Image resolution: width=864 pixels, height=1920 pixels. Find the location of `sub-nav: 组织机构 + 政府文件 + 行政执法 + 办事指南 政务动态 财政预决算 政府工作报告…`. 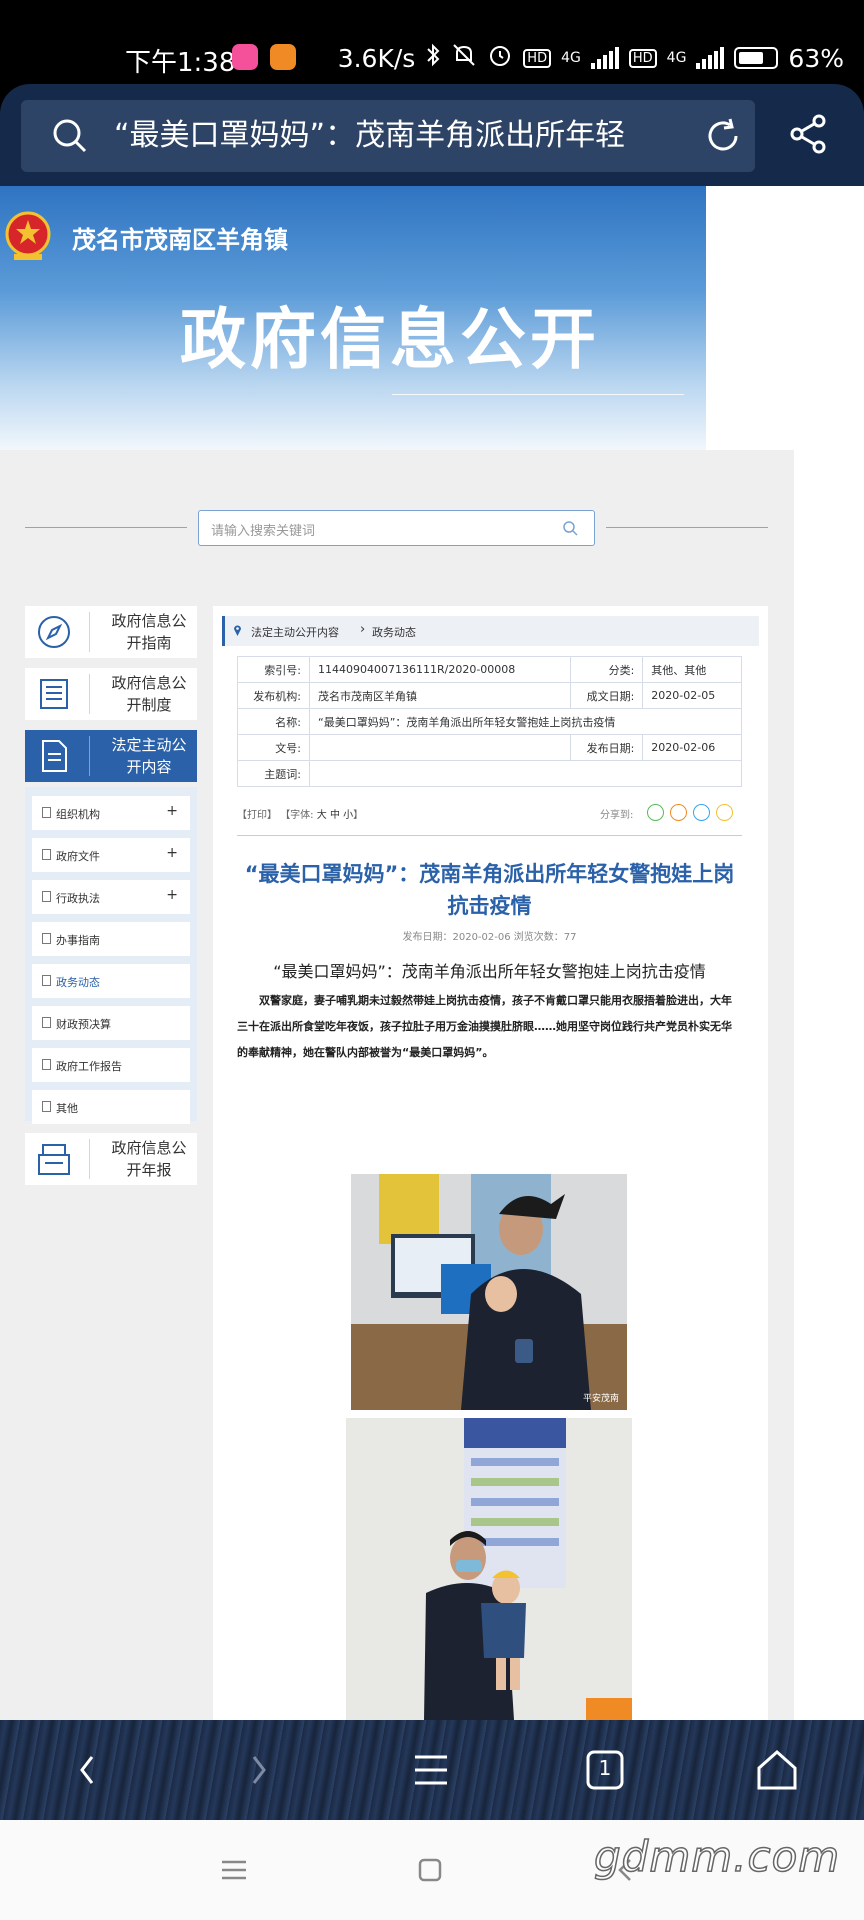

sub-nav: 组织机构 + 政府文件 + 行政执法 + 办事指南 政务动态 财政预决算 政府工作报告… is located at coordinates (111, 955).